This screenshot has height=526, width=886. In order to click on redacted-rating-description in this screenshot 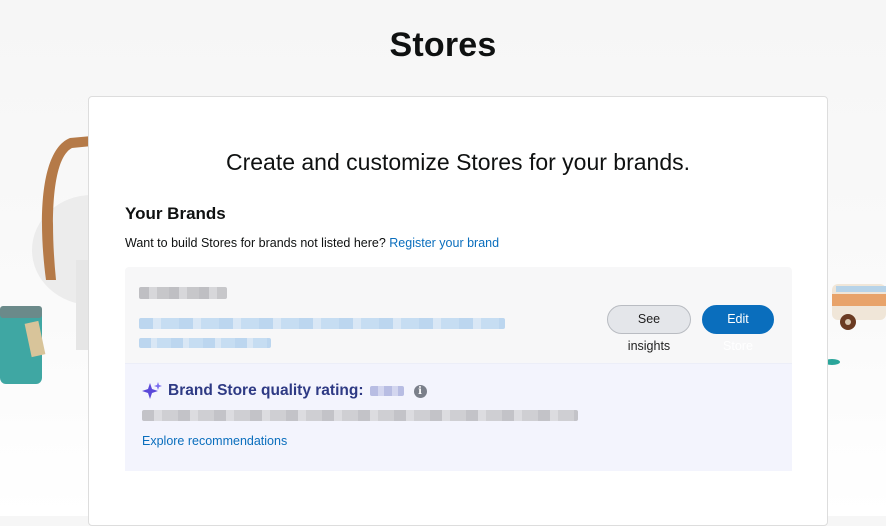, I will do `click(360, 415)`.